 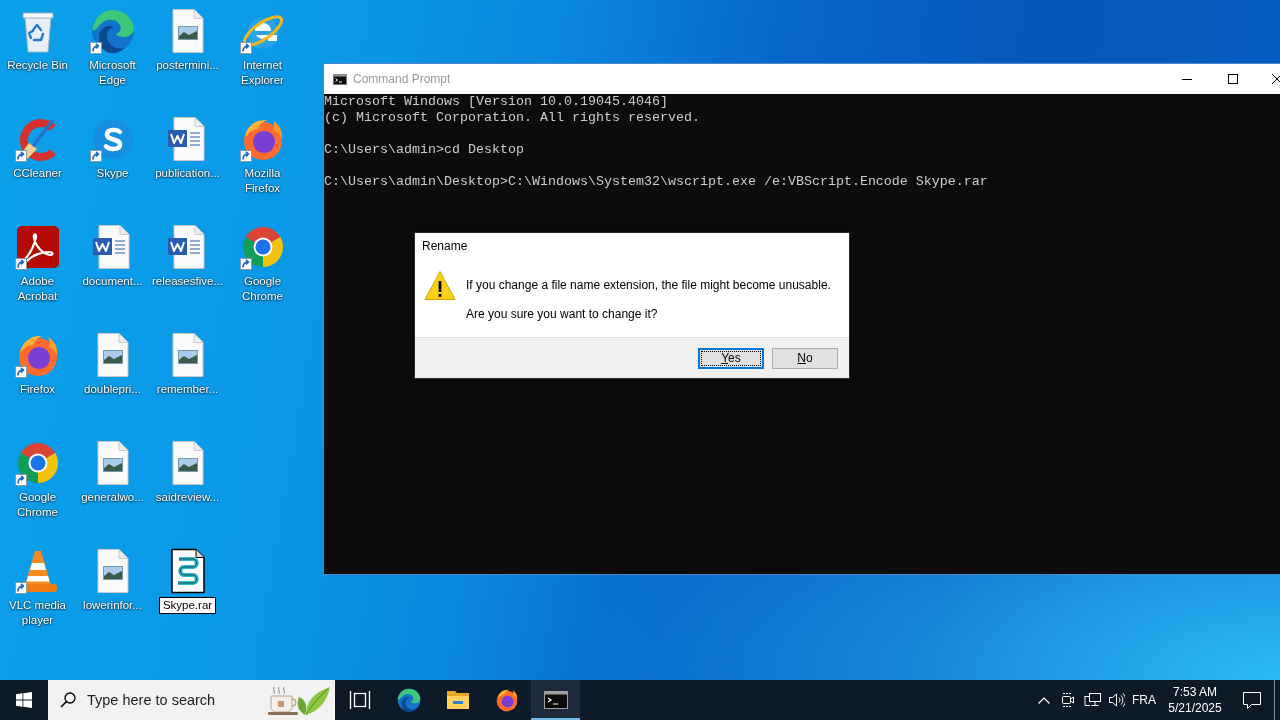 I want to click on console-line: C:\Users\admin>cd Desktop, so click(x=424, y=150).